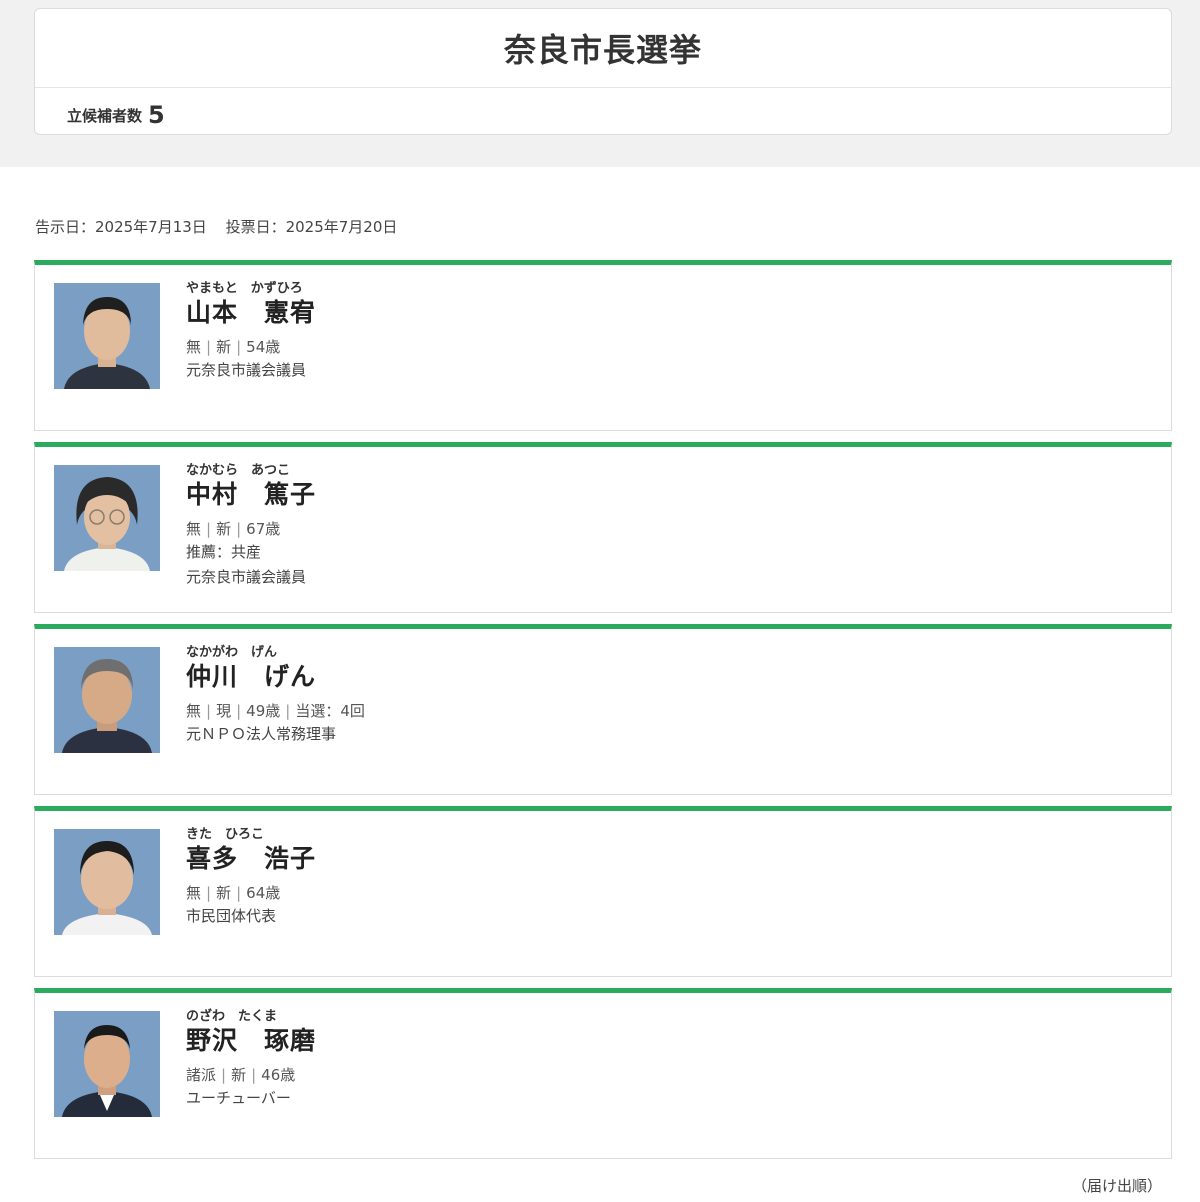 The image size is (1200, 1202). What do you see at coordinates (603, 709) in the screenshot?
I see `candidate-card: なかがわ げん 仲川 げん 無 | 現 | 49歳 | 当選：4回 元ＮＰＯ法人常務理事` at bounding box center [603, 709].